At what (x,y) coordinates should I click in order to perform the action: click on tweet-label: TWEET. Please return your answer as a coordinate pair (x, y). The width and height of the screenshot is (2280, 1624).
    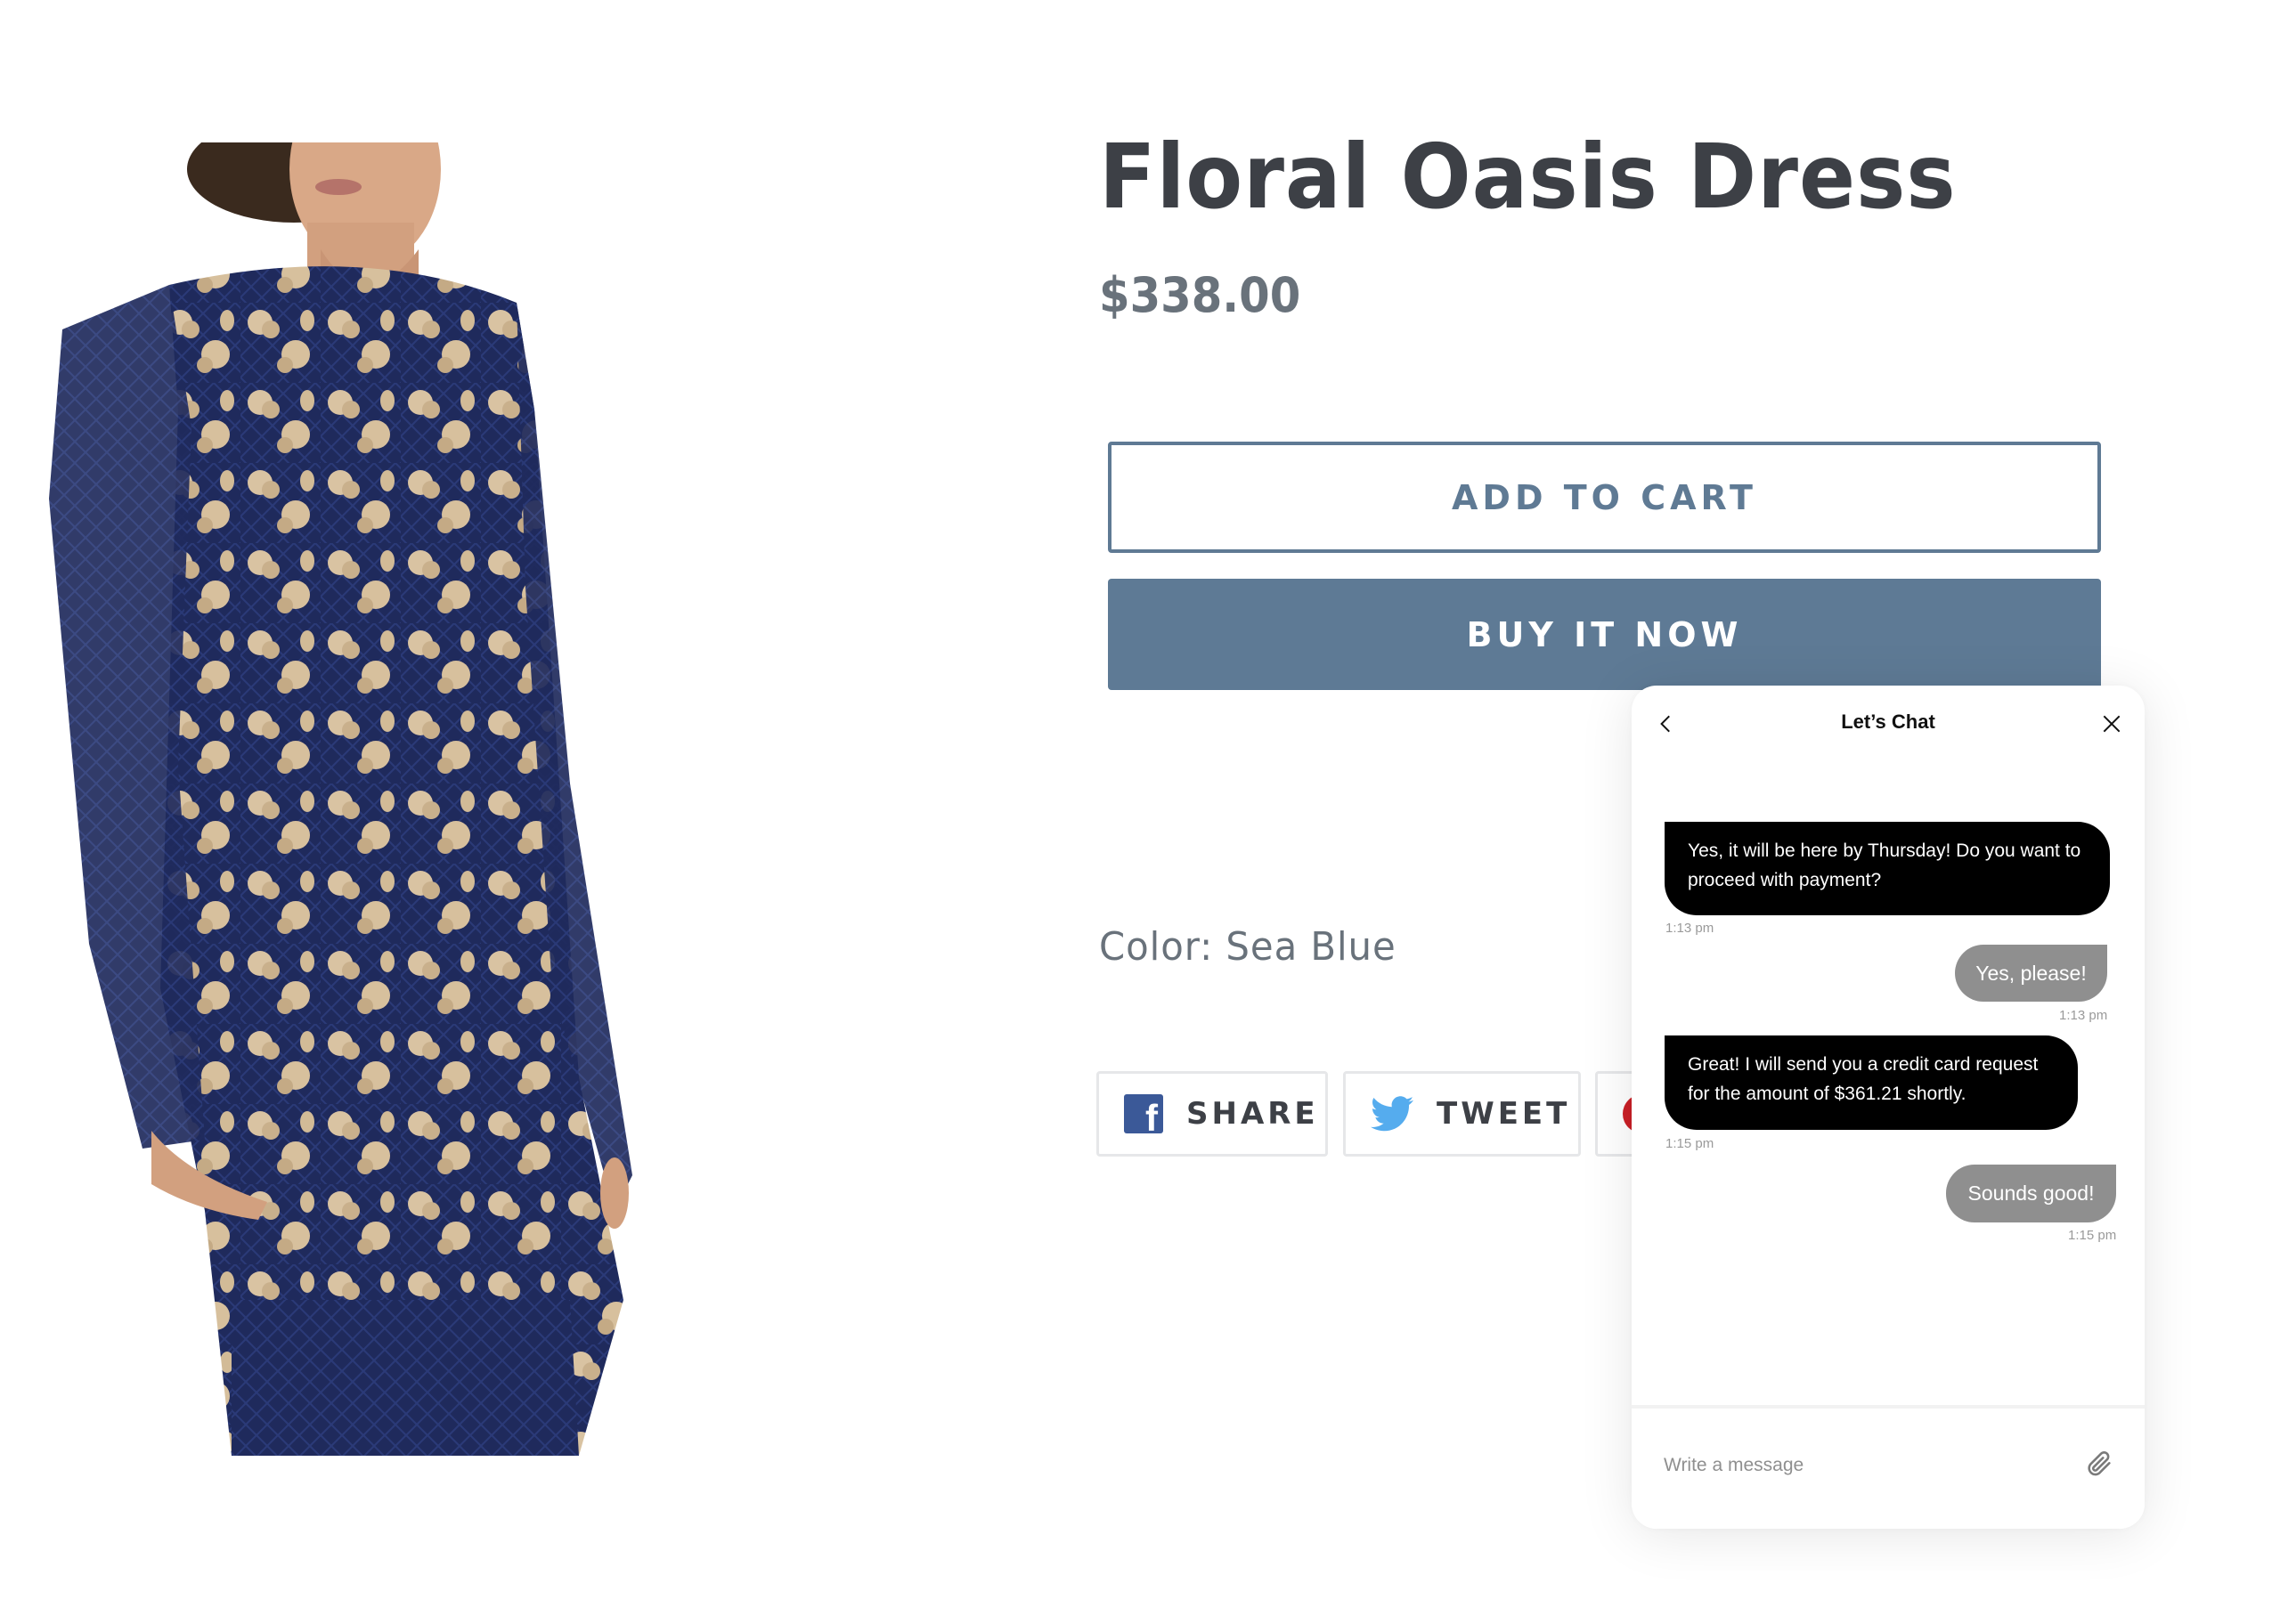
    Looking at the image, I should click on (1504, 1114).